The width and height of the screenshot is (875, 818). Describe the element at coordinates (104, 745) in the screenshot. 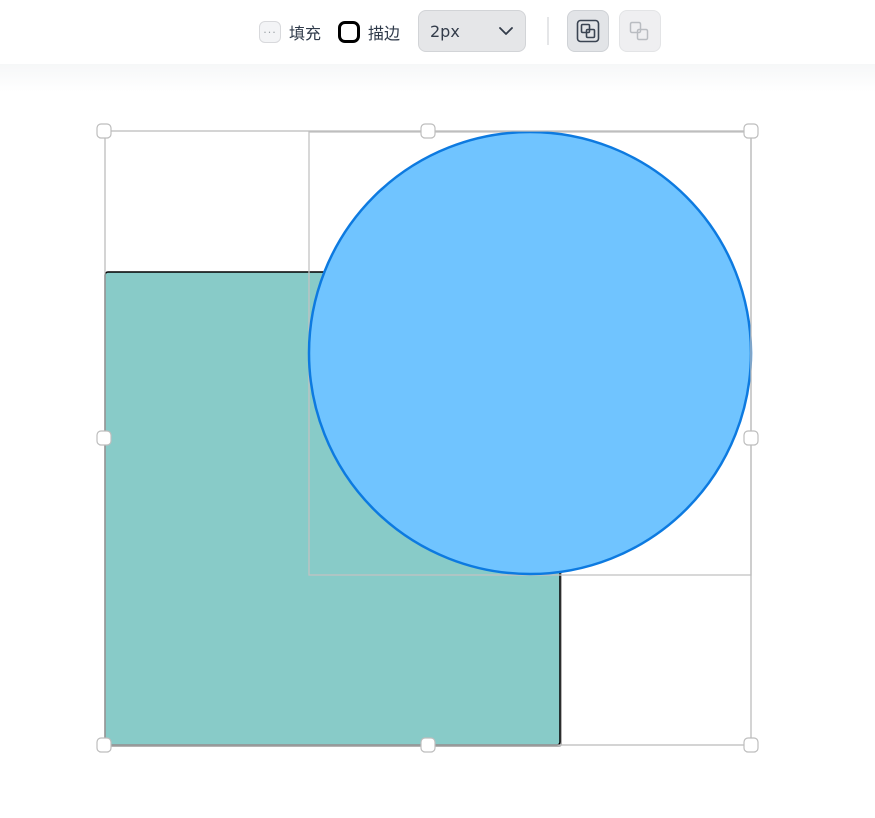

I see `handle-bottom-left` at that location.